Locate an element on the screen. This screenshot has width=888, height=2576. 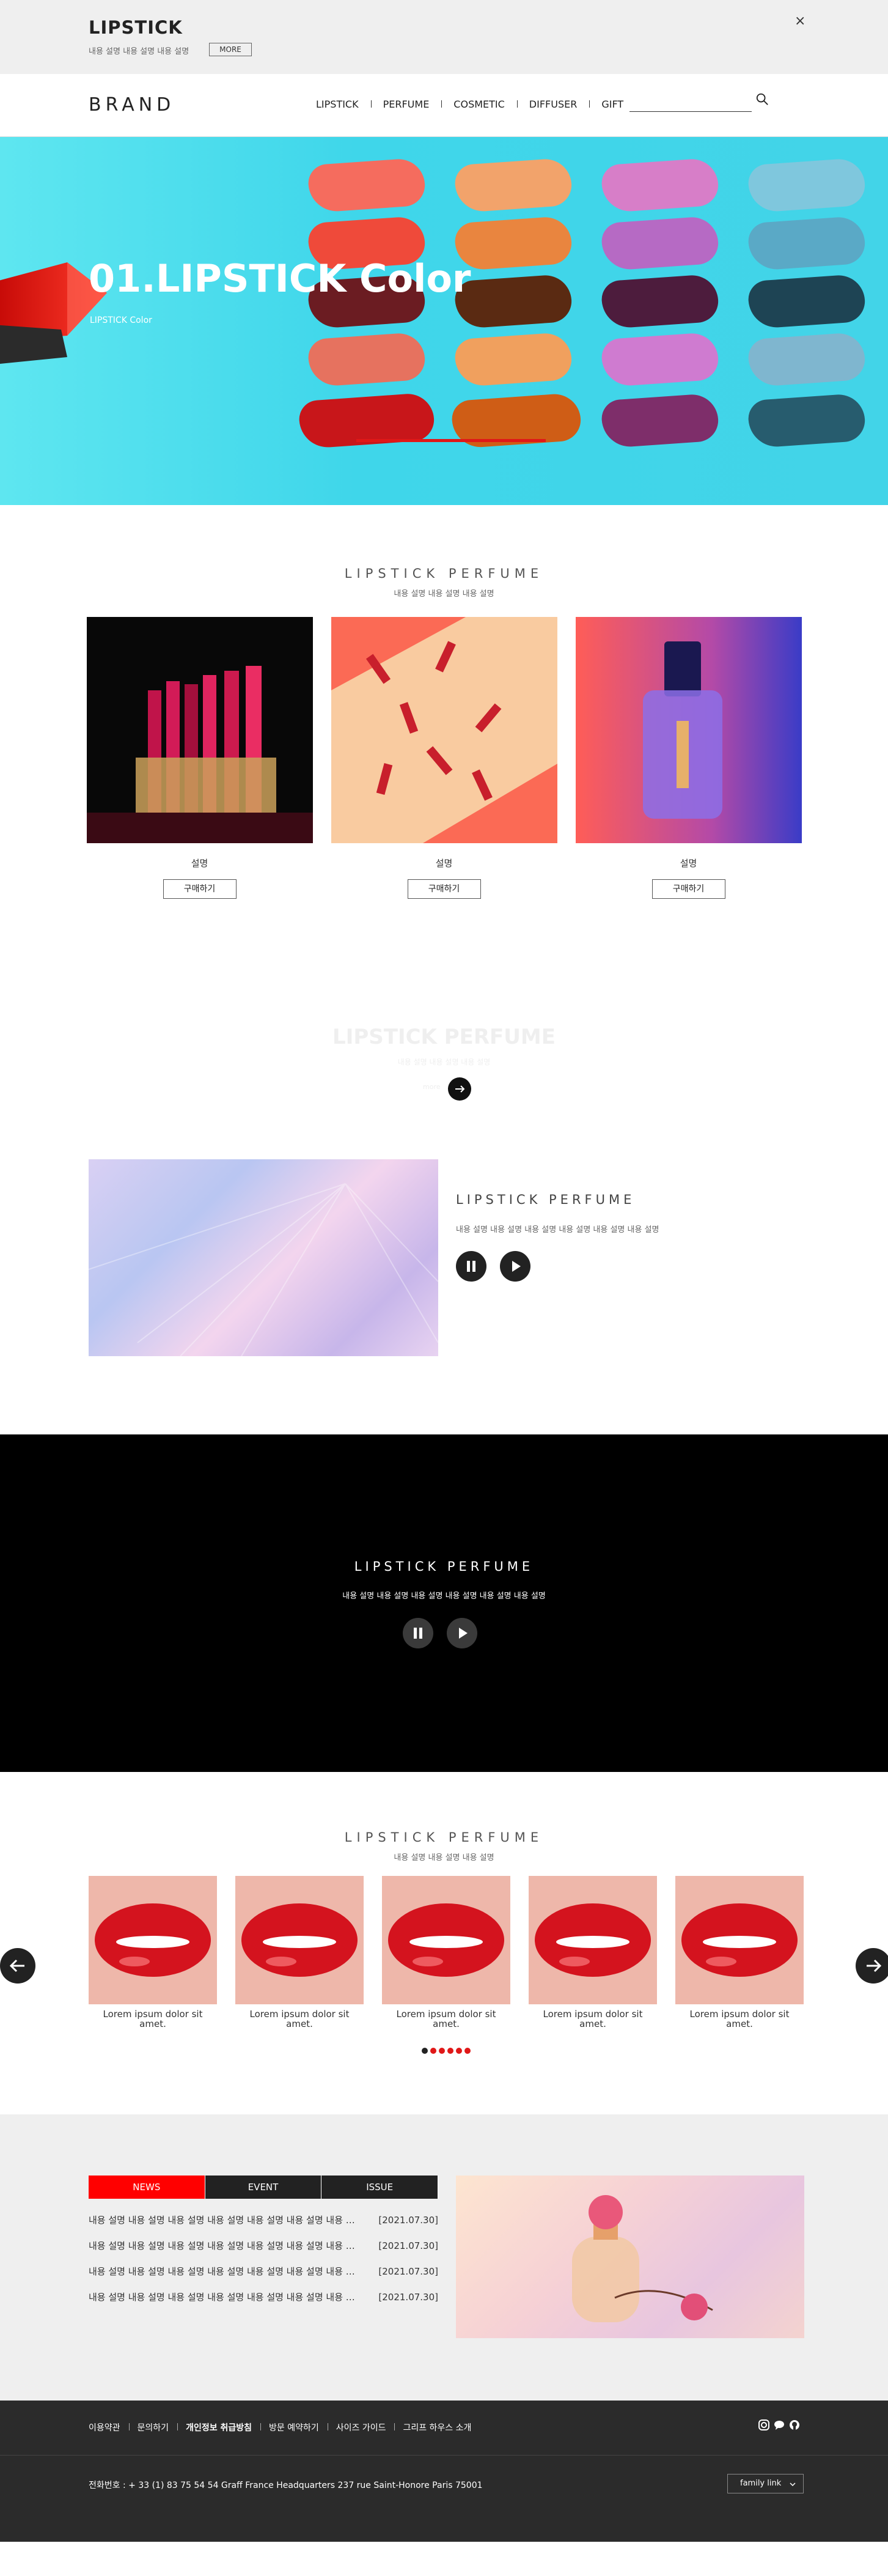
footer-link-visit: 방문 예약하기 is located at coordinates (294, 2427).